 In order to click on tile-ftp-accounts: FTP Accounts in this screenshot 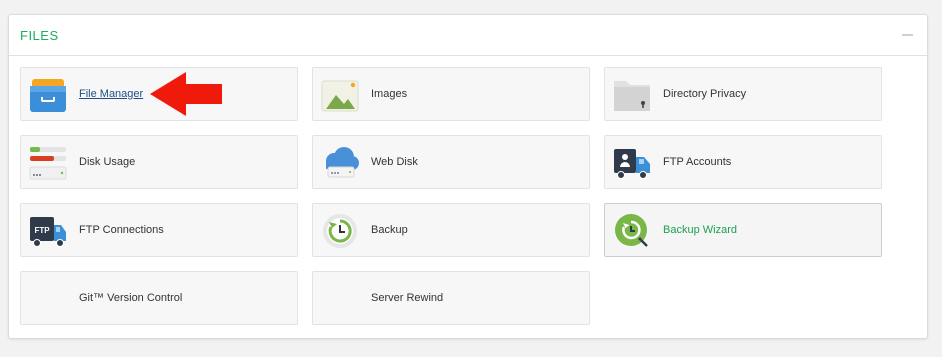, I will do `click(743, 162)`.